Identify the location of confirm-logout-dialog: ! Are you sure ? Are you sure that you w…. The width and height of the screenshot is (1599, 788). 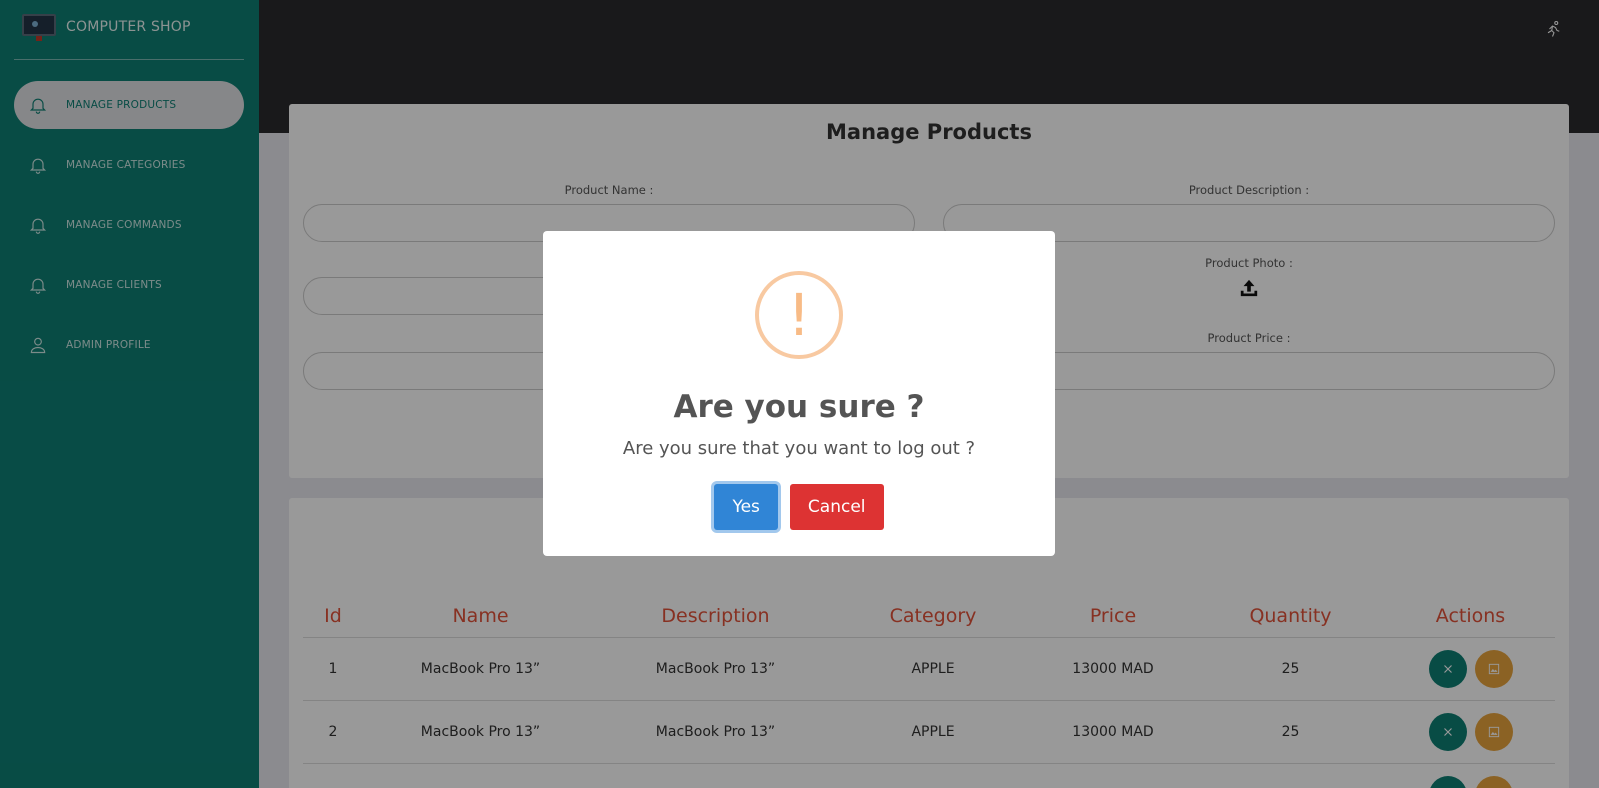
(799, 393).